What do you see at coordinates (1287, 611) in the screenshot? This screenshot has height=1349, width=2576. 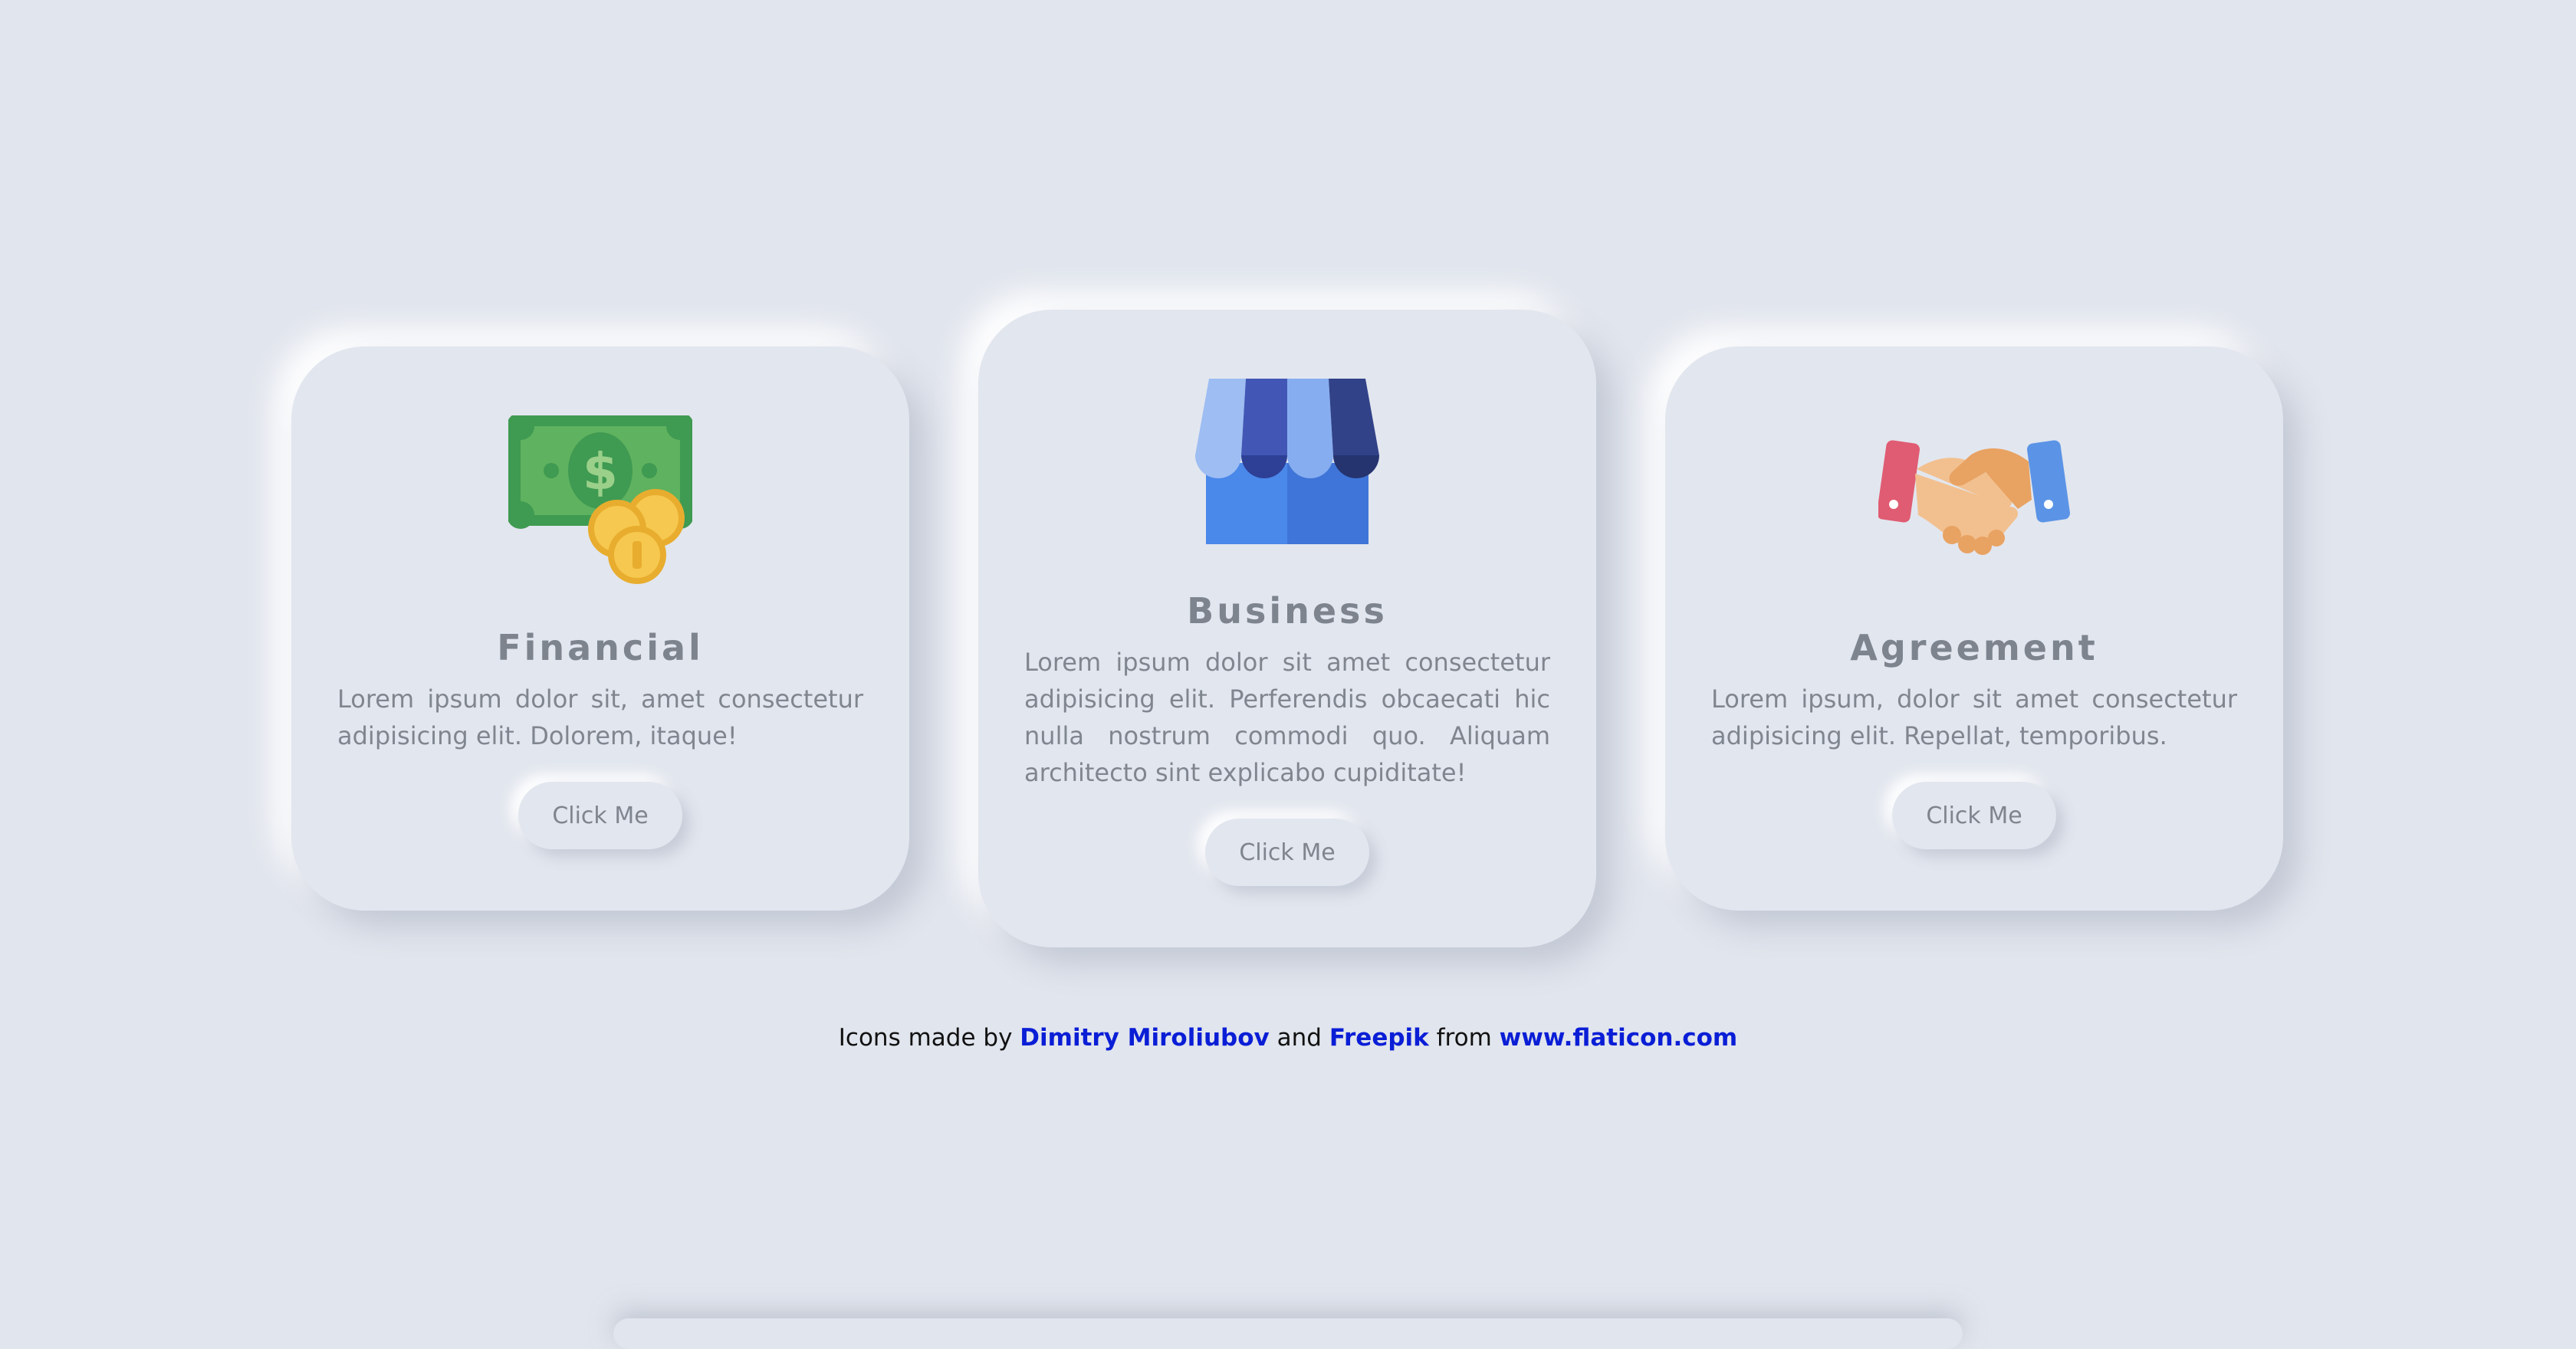 I see `card-title: Business` at bounding box center [1287, 611].